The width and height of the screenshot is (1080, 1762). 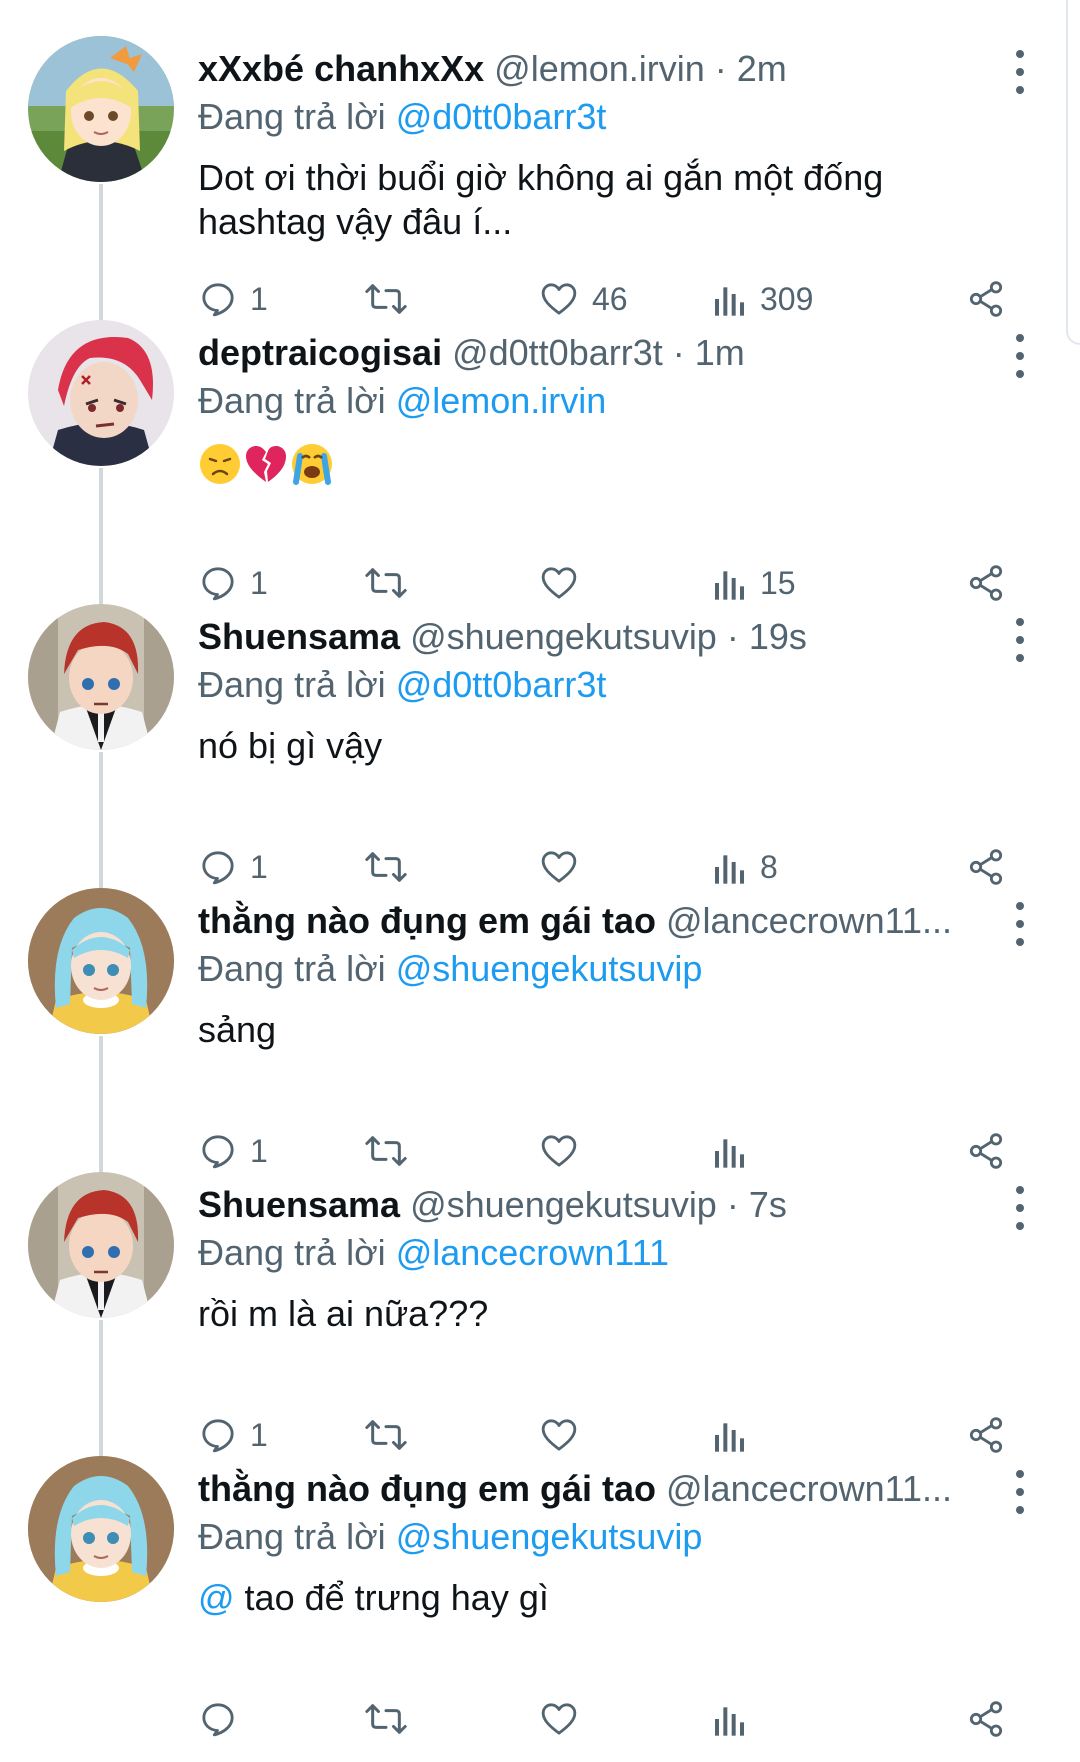 I want to click on tweet-text: rồi m là ai nữa???, so click(x=343, y=1313).